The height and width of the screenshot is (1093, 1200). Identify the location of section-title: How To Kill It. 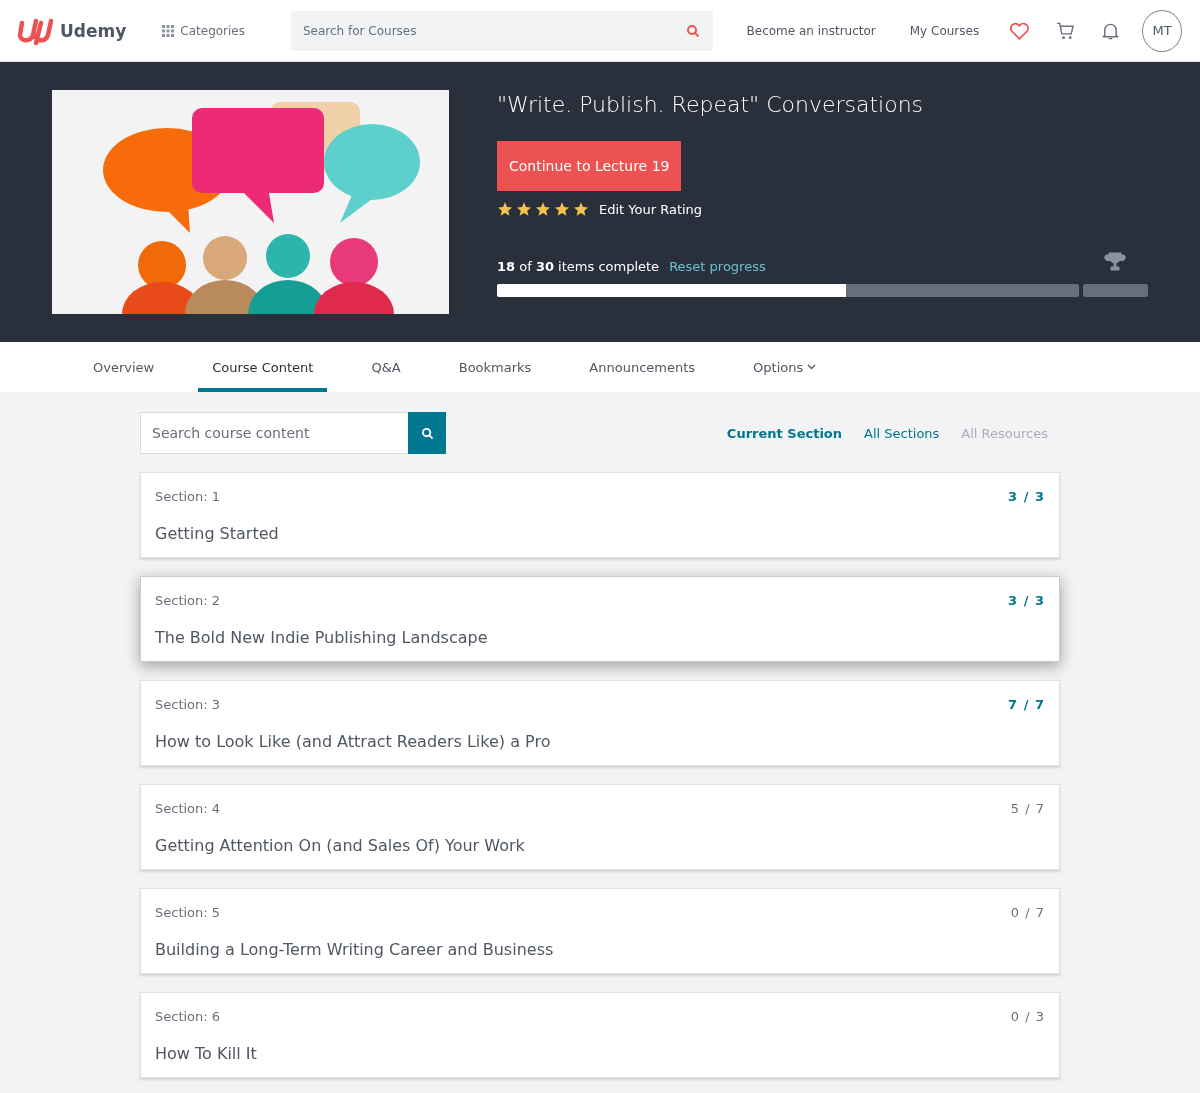
(206, 1053).